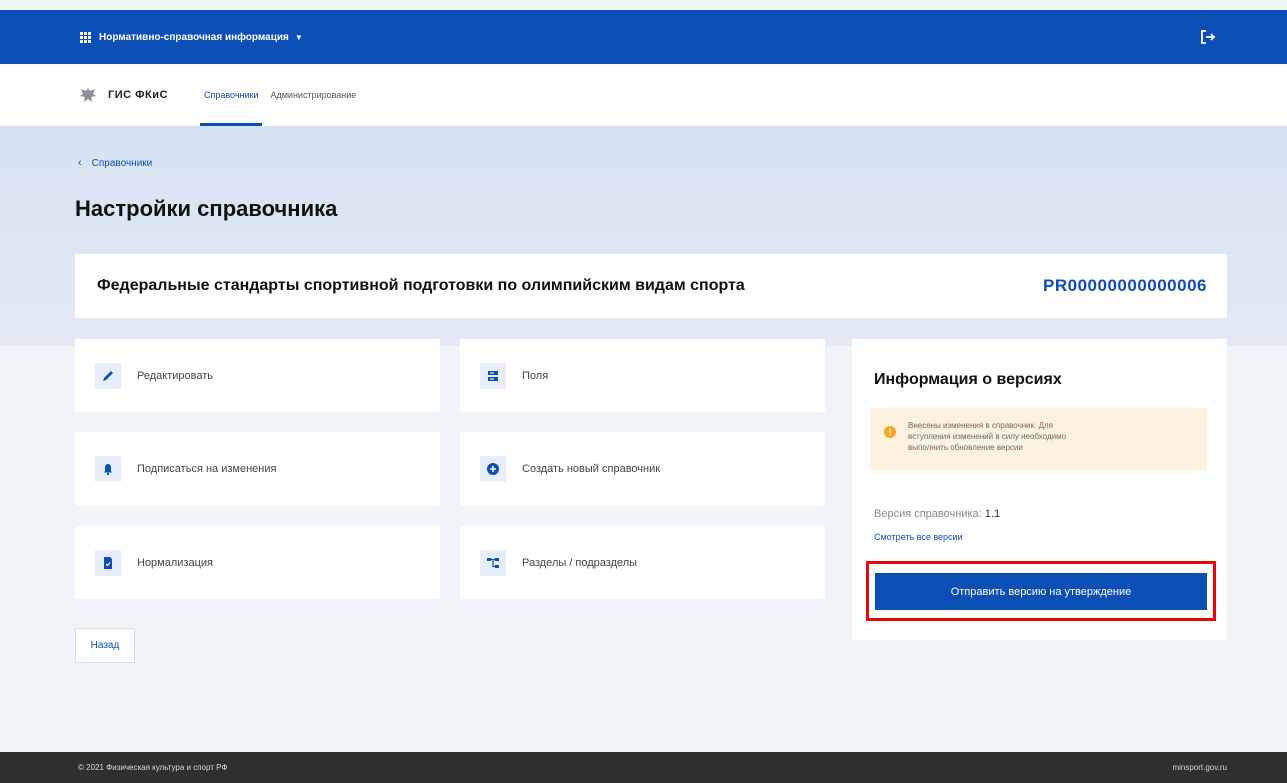 The image size is (1287, 783). I want to click on logo: ГИС ФКиС, so click(123, 95).